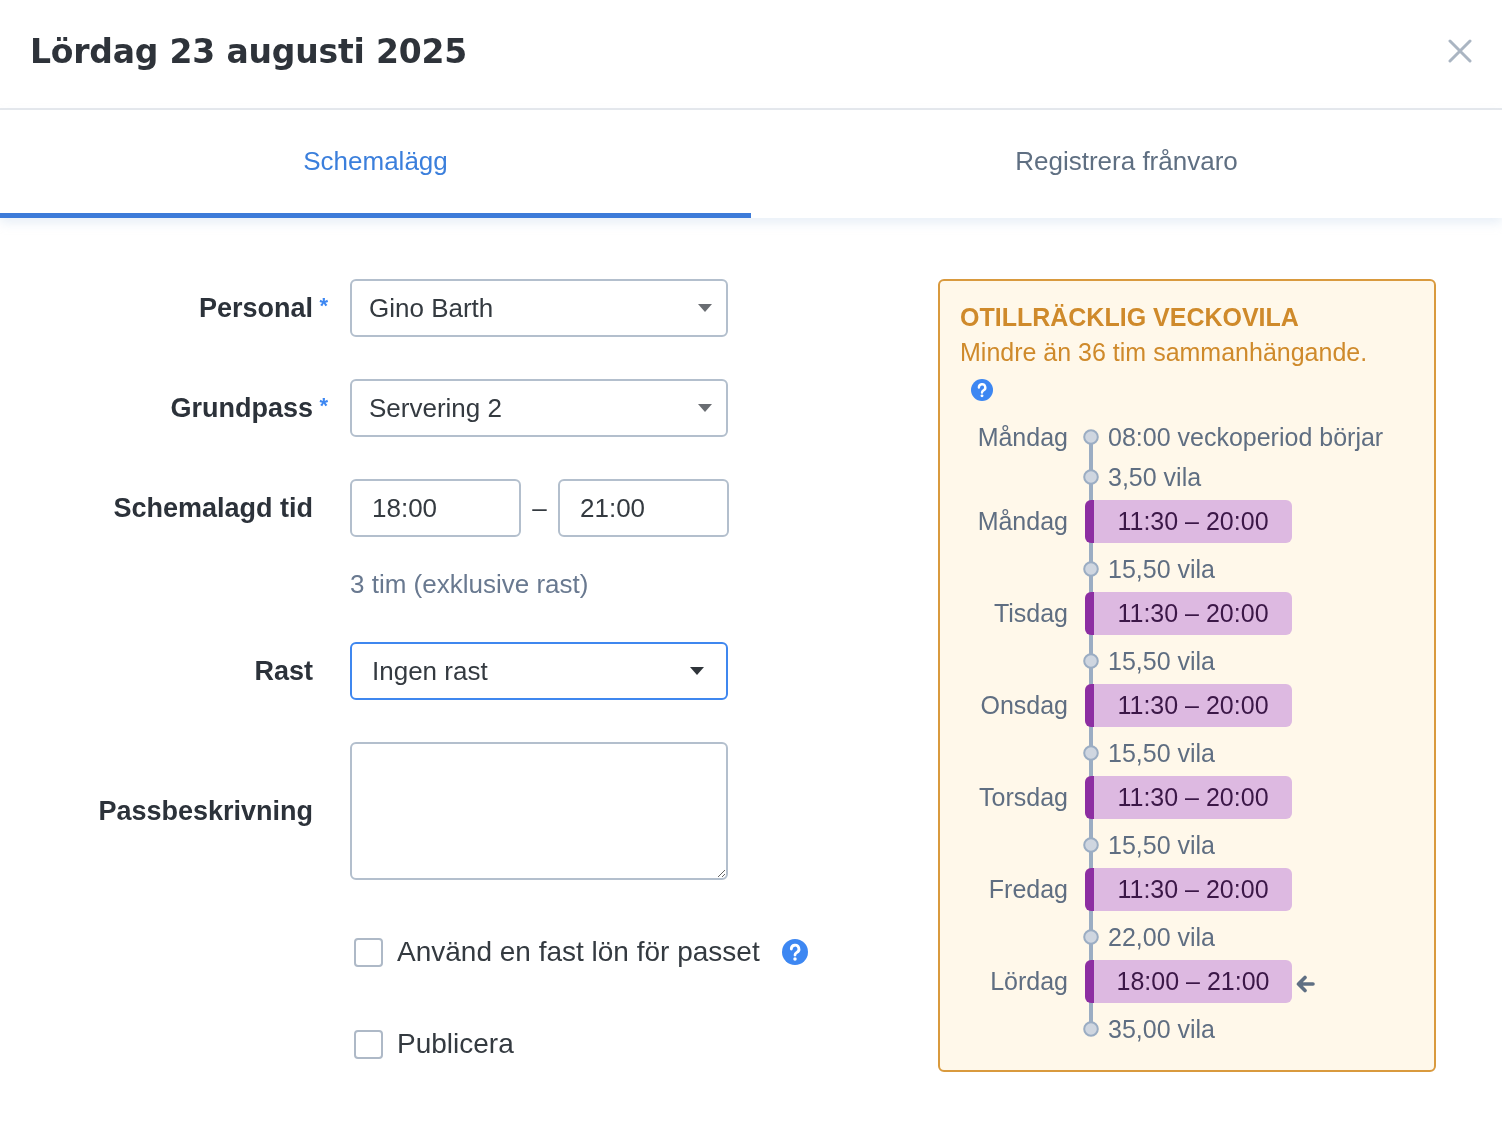  Describe the element at coordinates (1030, 613) in the screenshot. I see `day-label: Tisdag` at that location.